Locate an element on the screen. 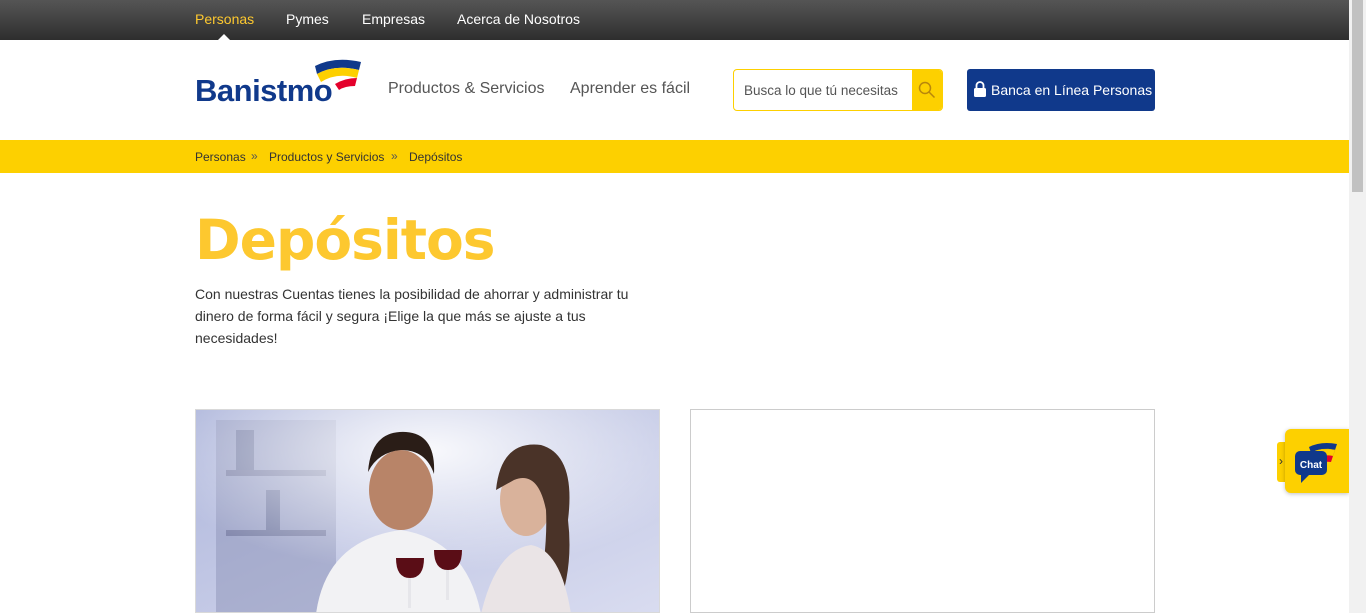 The width and height of the screenshot is (1366, 613). chat-icon: Chat is located at coordinates (1316, 463).